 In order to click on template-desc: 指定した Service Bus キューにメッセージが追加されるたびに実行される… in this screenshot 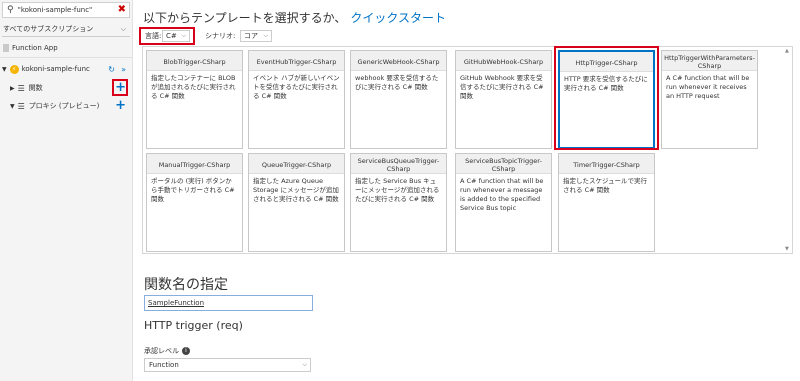, I will do `click(397, 190)`.